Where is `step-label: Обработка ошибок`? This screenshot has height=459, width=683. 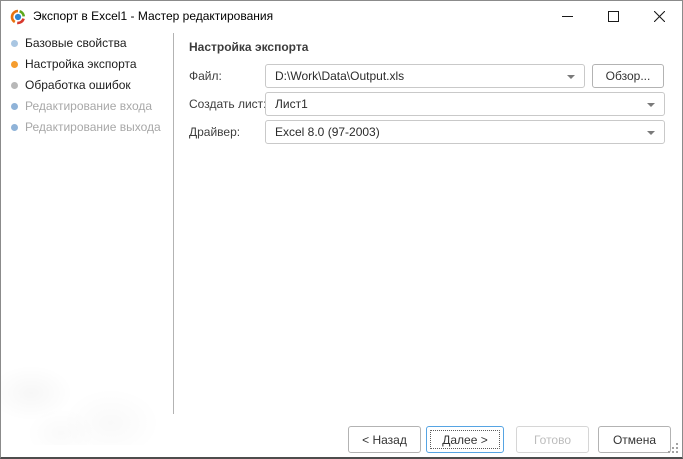
step-label: Обработка ошибок is located at coordinates (78, 85).